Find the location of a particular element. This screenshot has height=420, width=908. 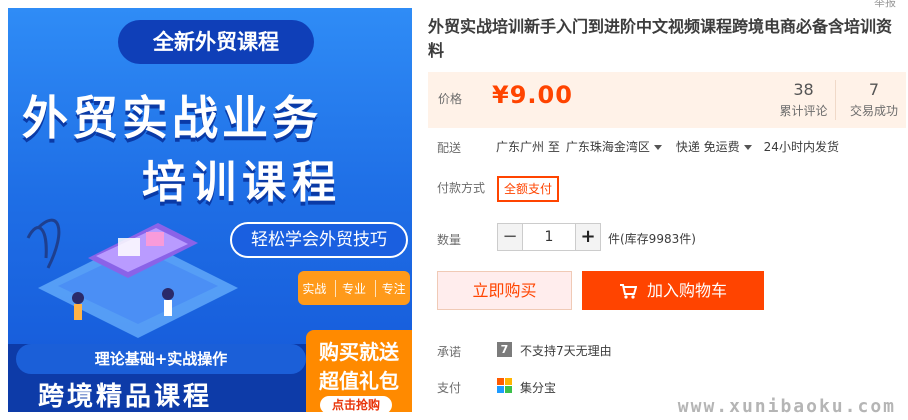

seven-day-icon: 7 is located at coordinates (504, 349).